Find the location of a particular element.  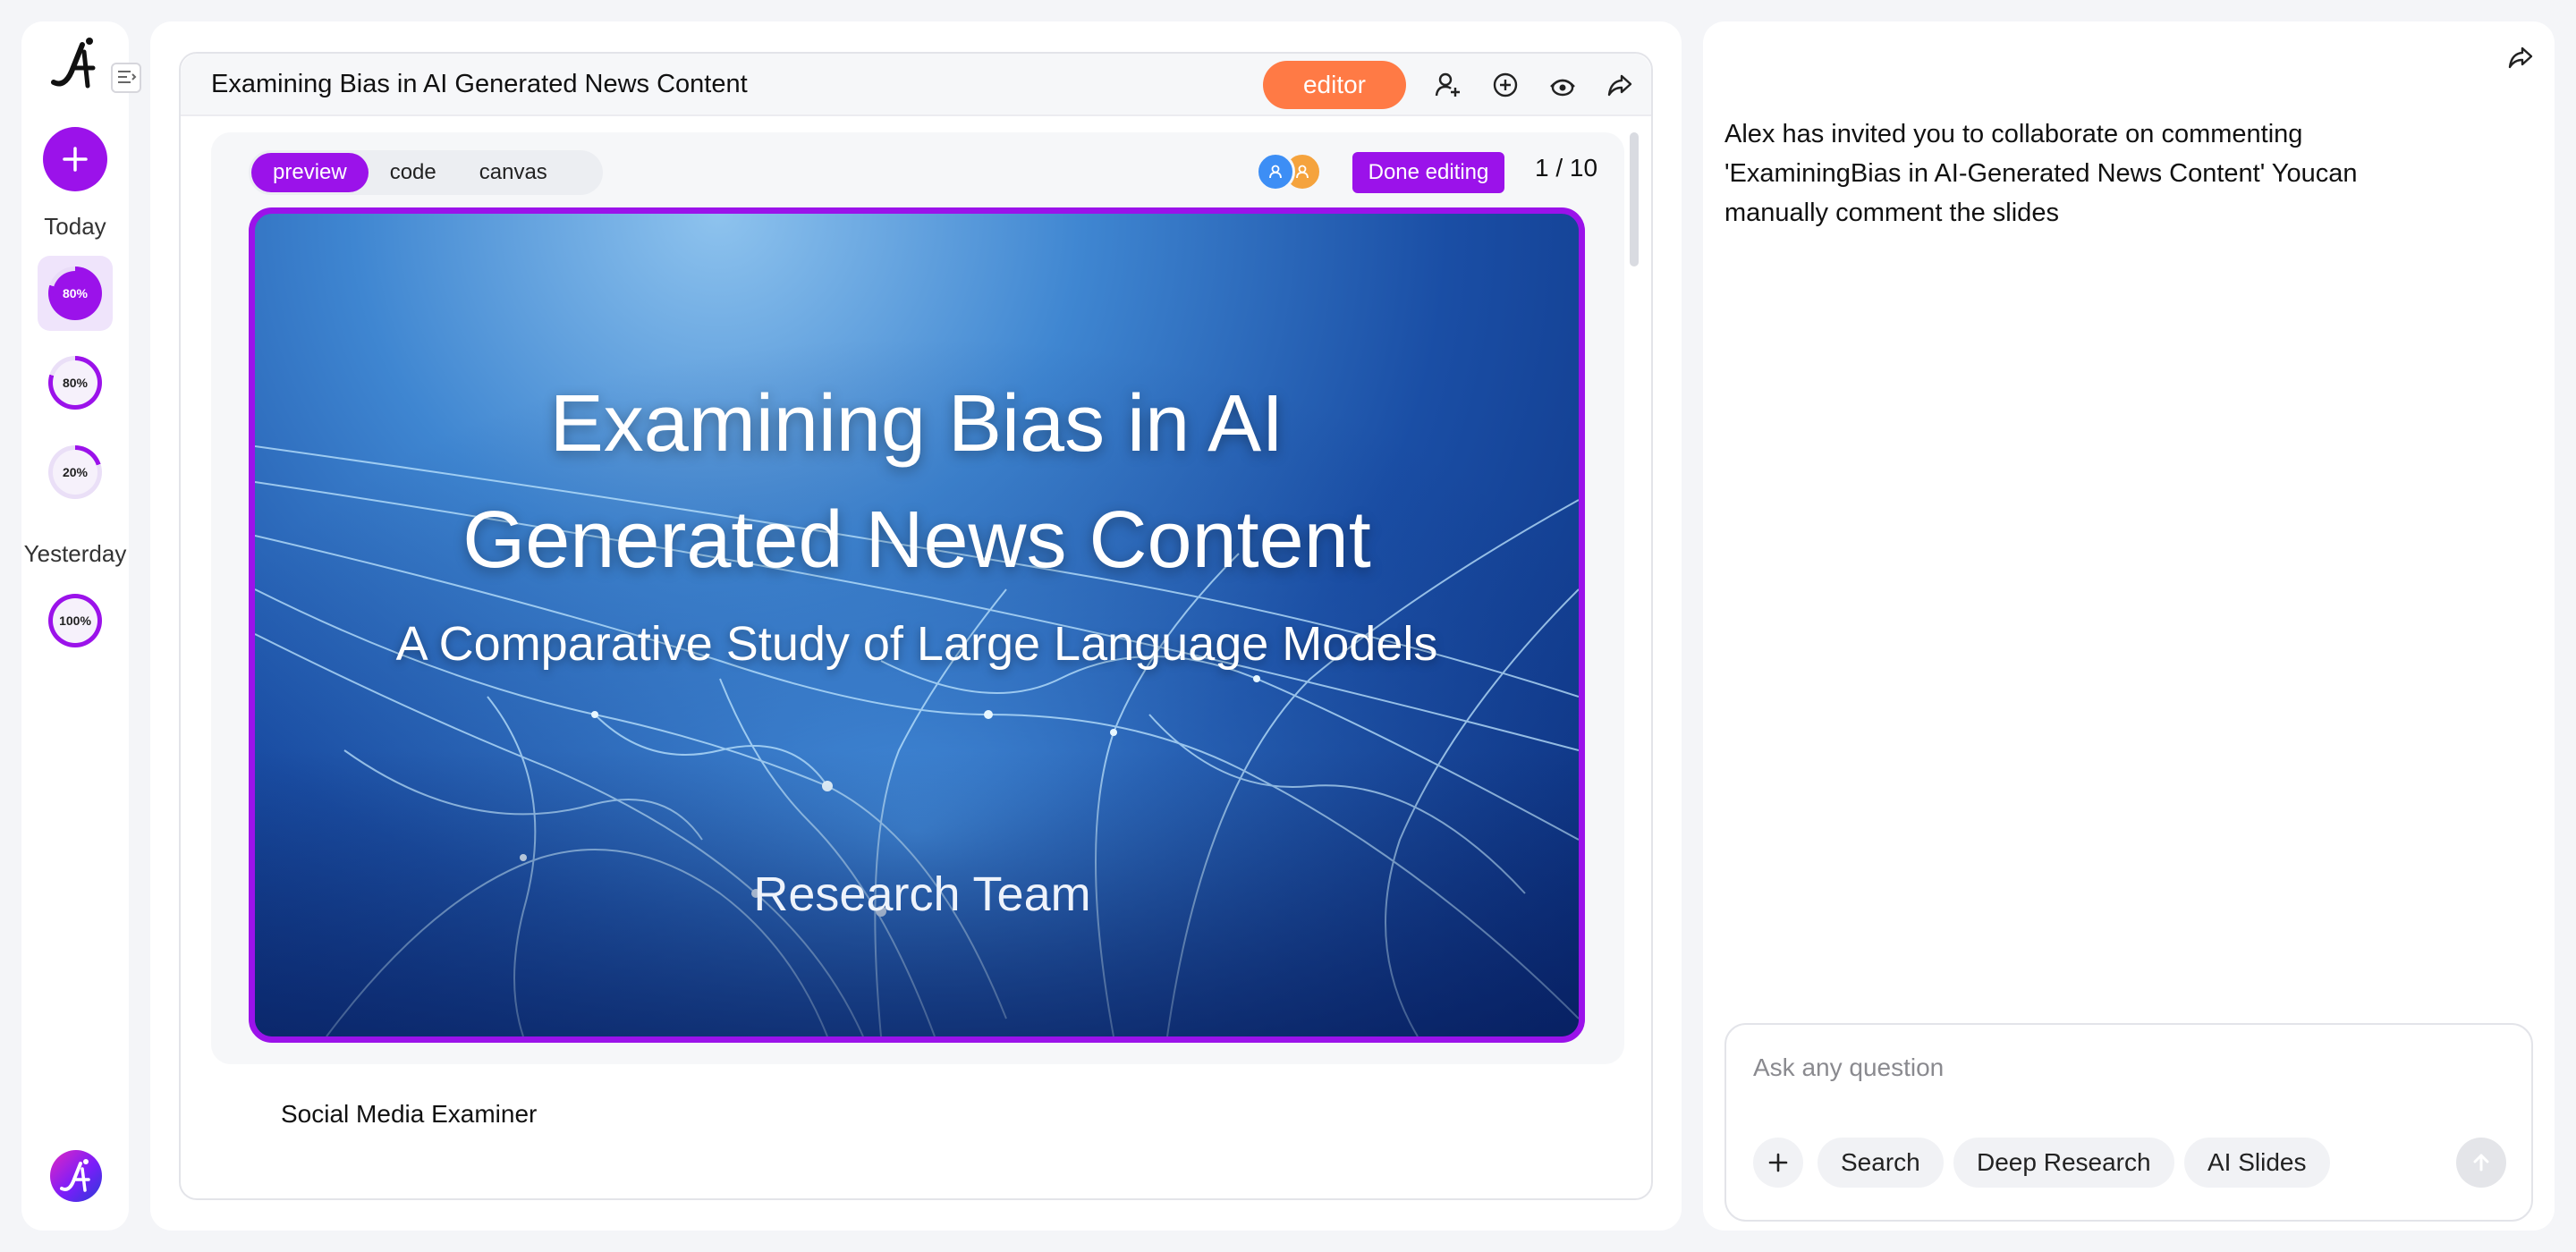

attach-button is located at coordinates (1778, 1163).